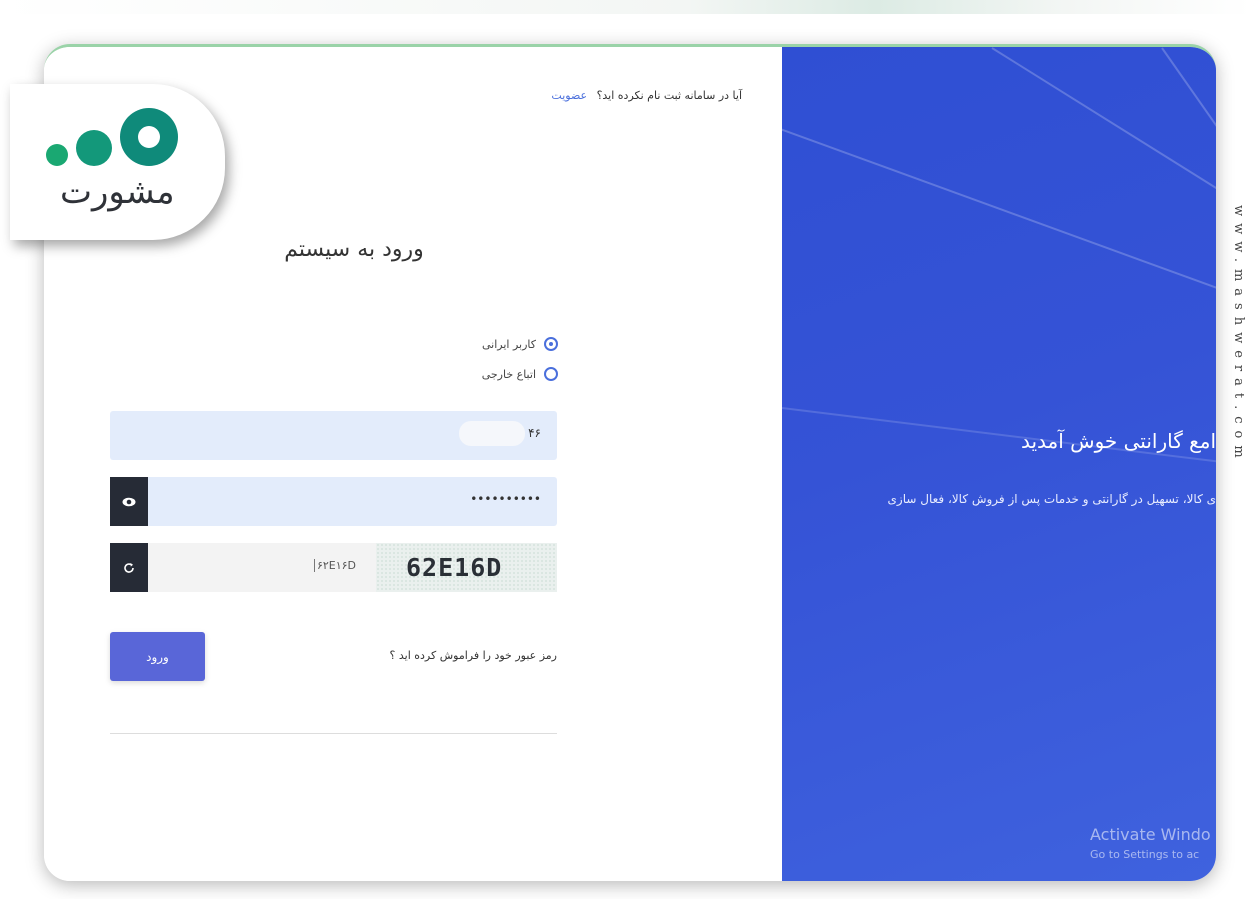 This screenshot has width=1251, height=899. What do you see at coordinates (625, 7) in the screenshot?
I see `top-strip` at bounding box center [625, 7].